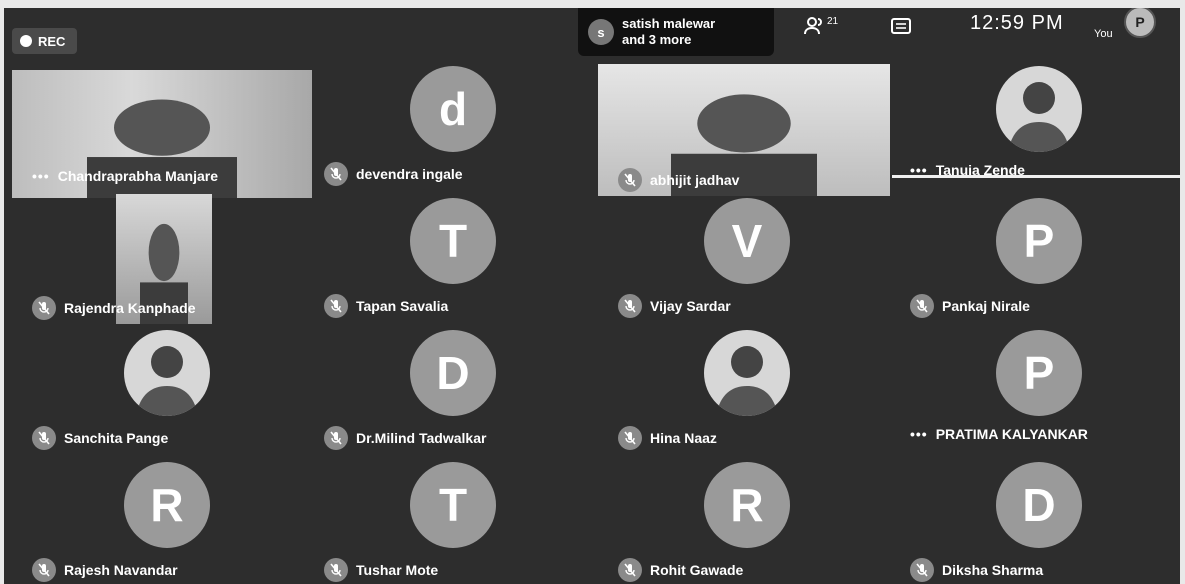 The height and width of the screenshot is (584, 1185). I want to click on participant-name-bar: Tapan Savalia, so click(386, 306).